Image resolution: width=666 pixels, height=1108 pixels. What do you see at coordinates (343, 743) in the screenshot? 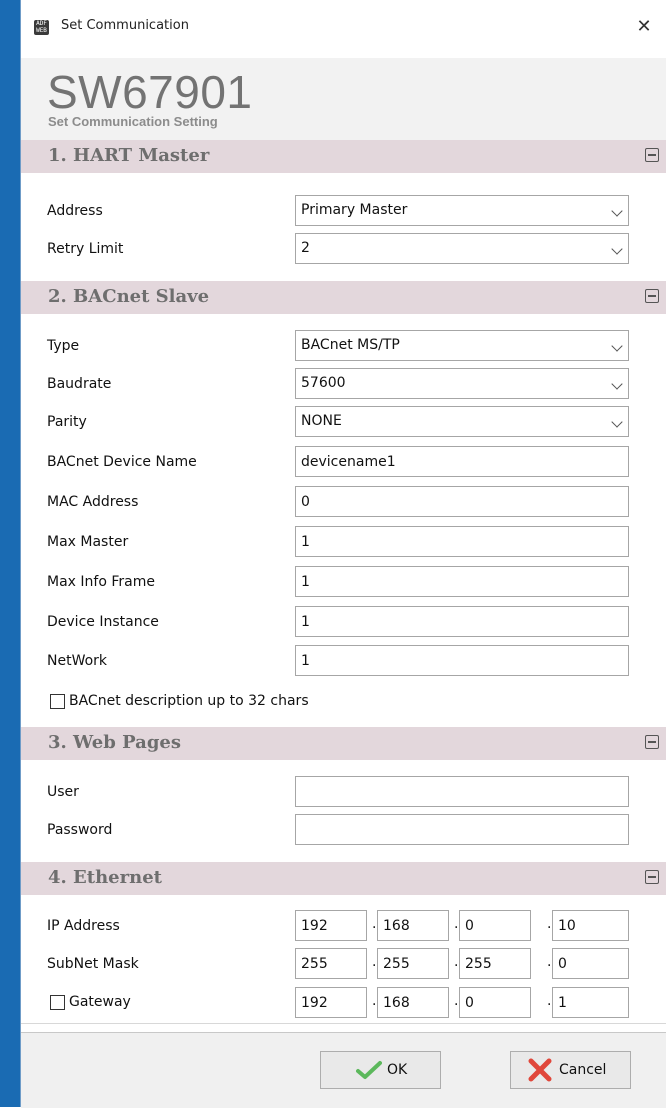
I see `section-web-pages: 3. Web Pages` at bounding box center [343, 743].